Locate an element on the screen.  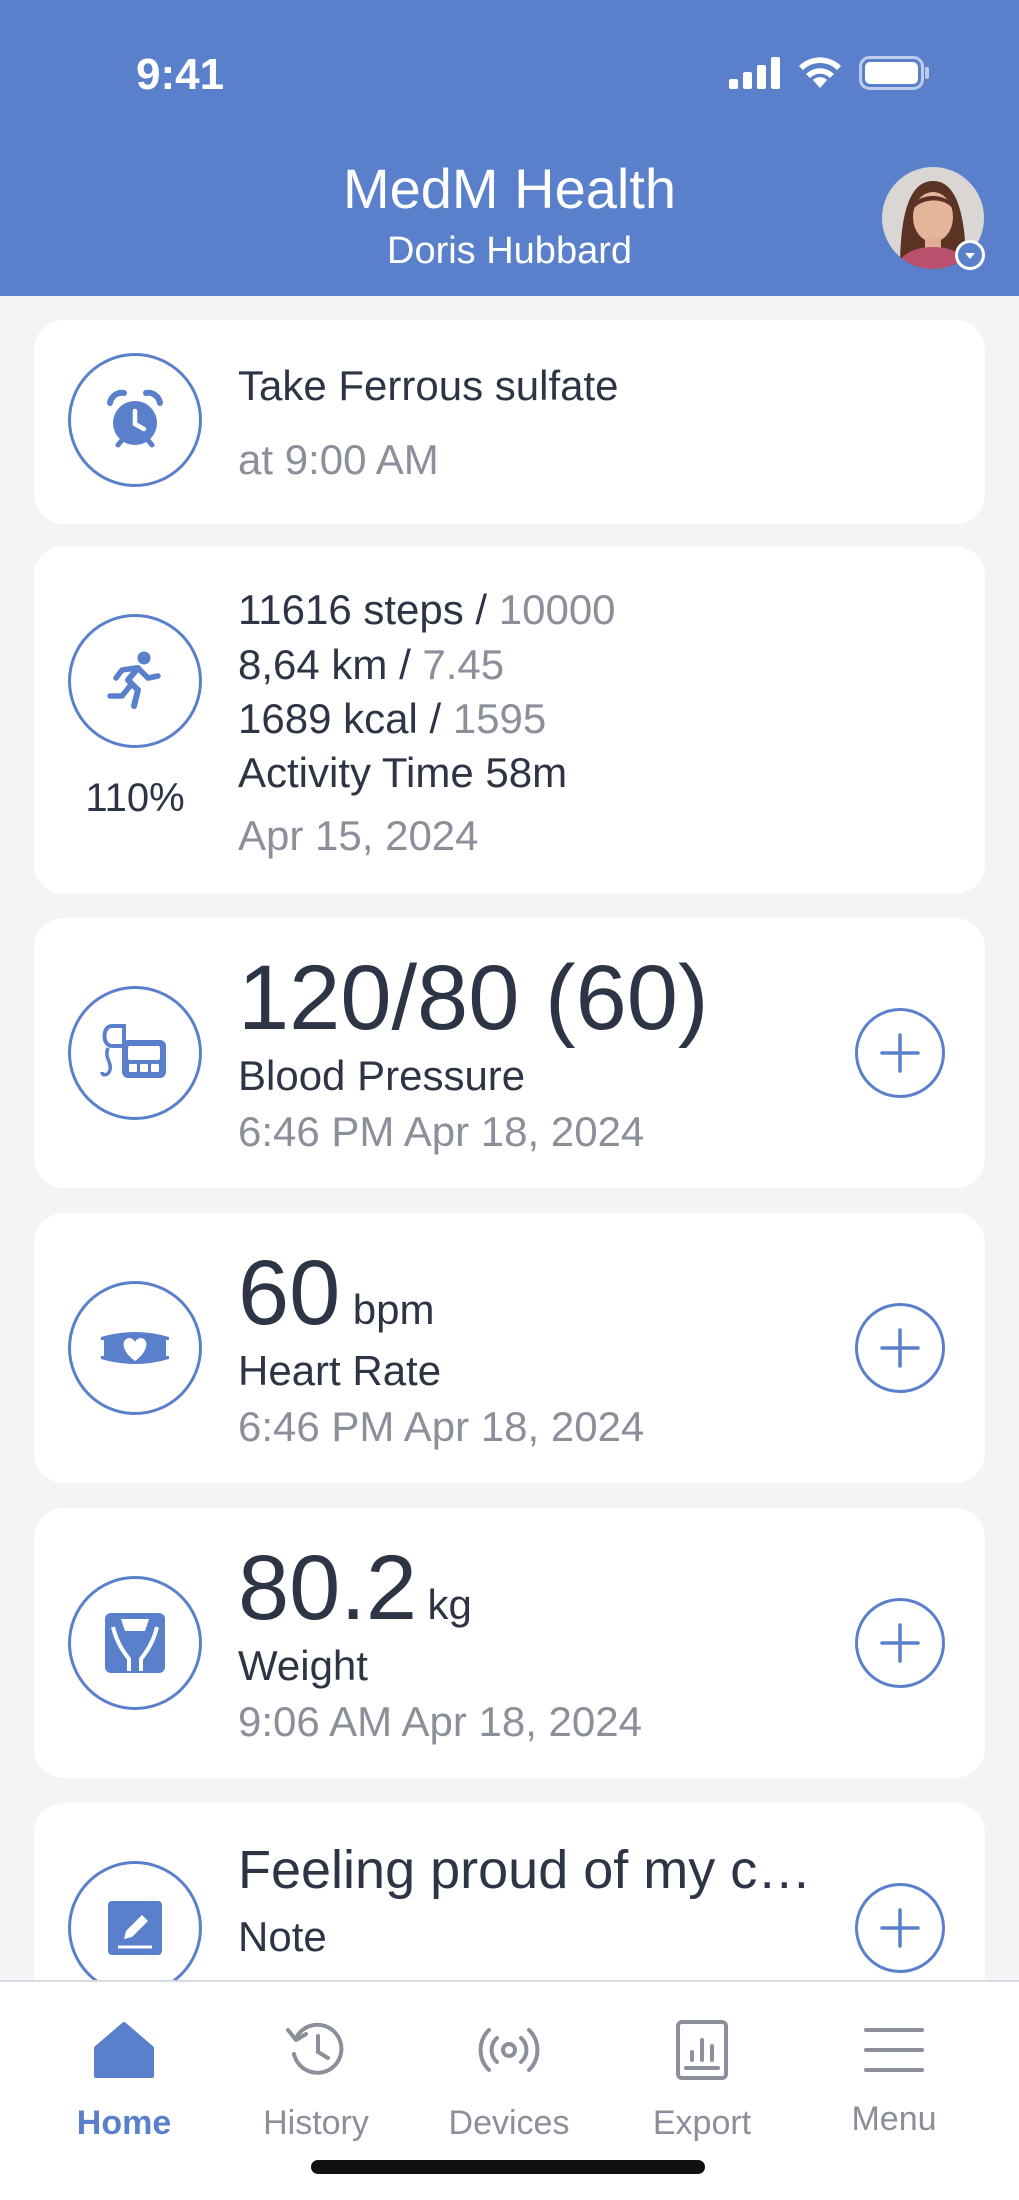
heart-rate-card: 60 bpm Heart Rate 6:46 PM Apr 18, 2024 is located at coordinates (509, 1348).